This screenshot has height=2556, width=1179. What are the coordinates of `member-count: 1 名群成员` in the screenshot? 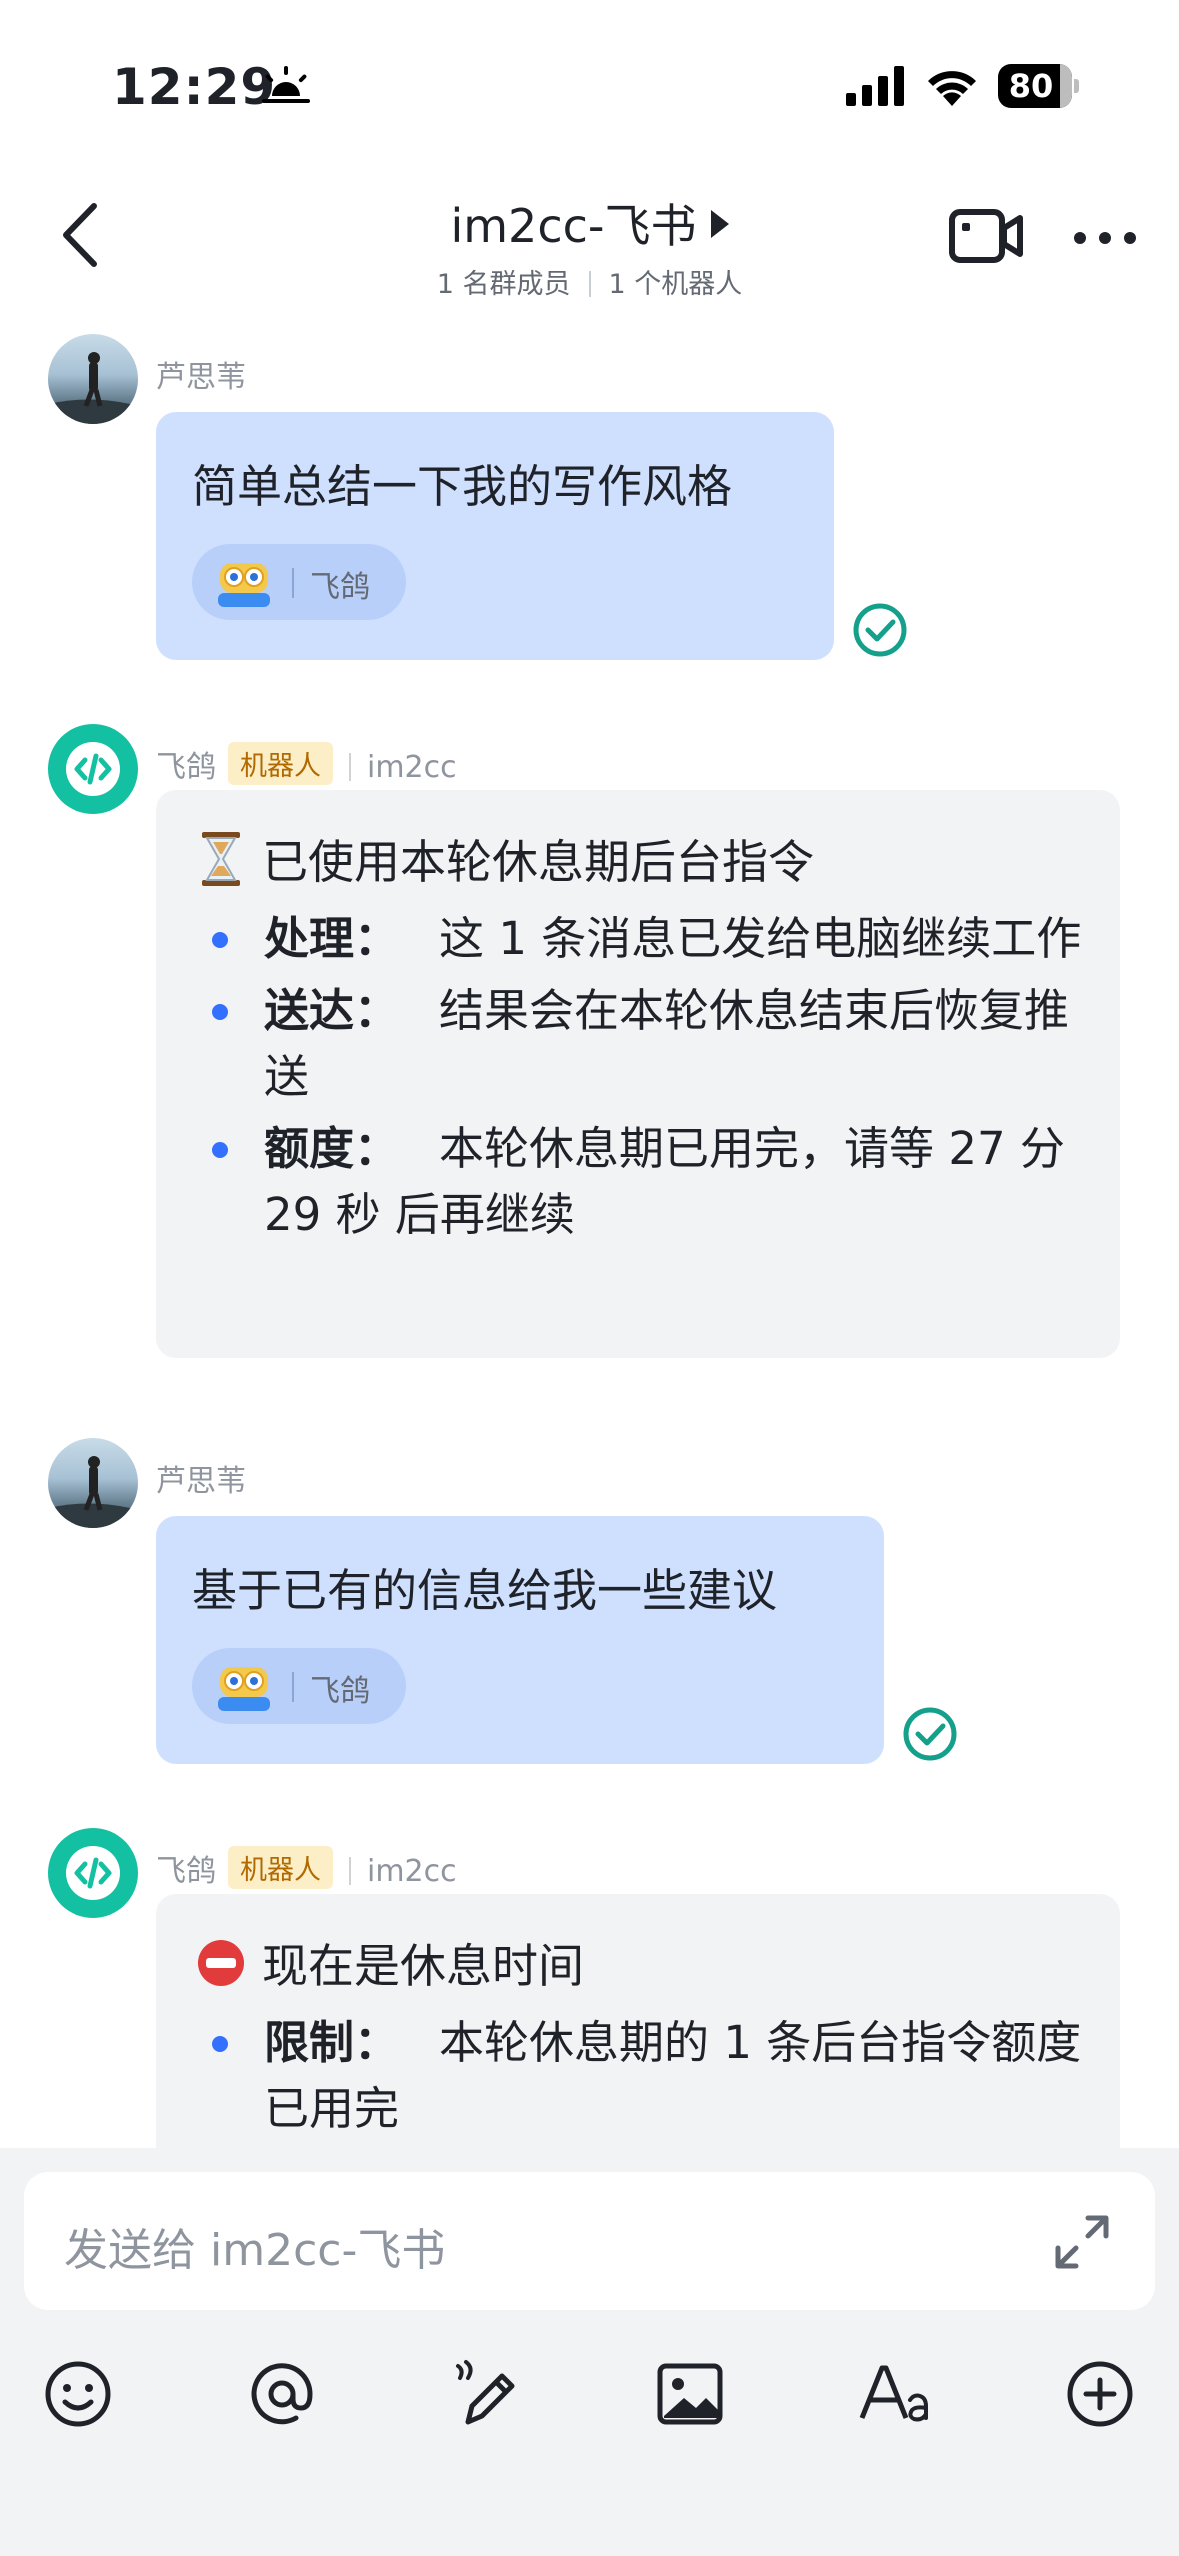 It's located at (503, 284).